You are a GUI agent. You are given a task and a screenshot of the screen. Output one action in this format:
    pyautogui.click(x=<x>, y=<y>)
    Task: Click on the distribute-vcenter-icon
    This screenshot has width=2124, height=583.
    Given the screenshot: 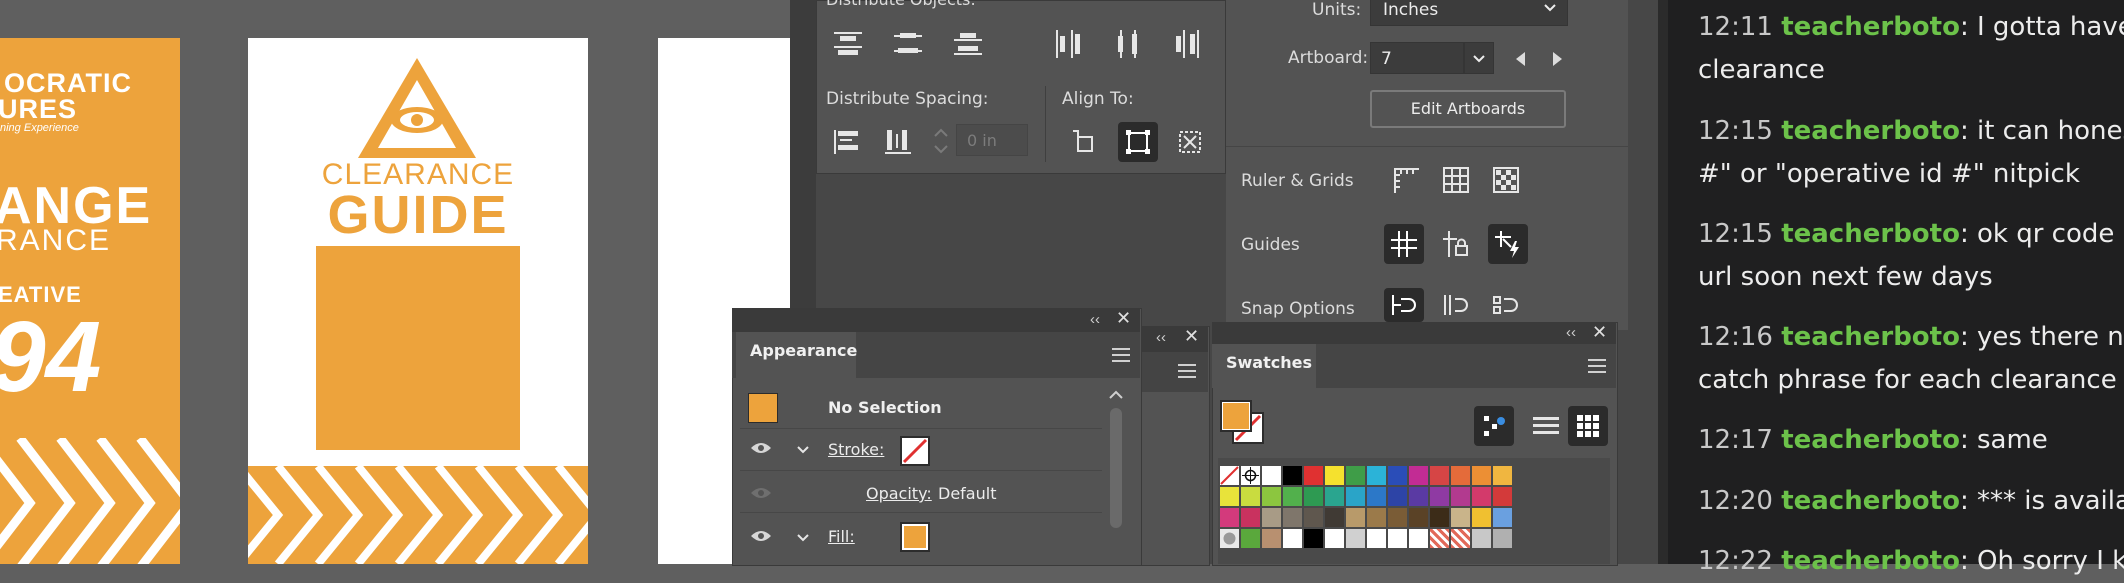 What is the action you would take?
    pyautogui.click(x=908, y=44)
    